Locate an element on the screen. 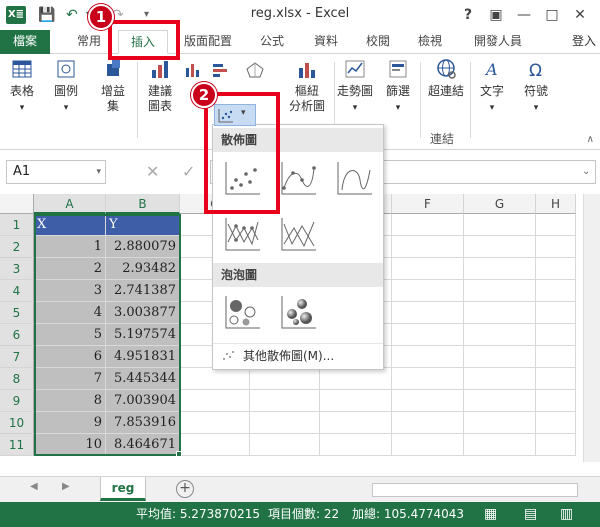 Image resolution: width=600 pixels, height=527 pixels. sheet-tab-reg: reg is located at coordinates (123, 489).